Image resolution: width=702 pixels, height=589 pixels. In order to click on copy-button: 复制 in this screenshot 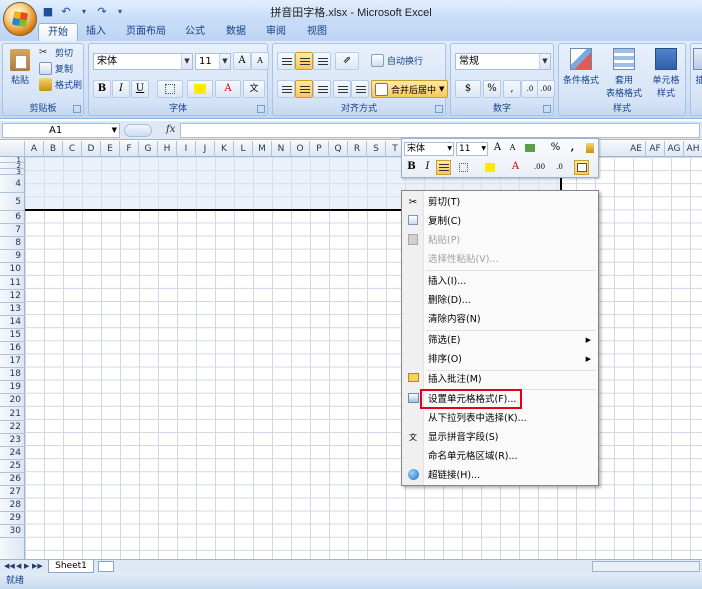, I will do `click(56, 68)`.